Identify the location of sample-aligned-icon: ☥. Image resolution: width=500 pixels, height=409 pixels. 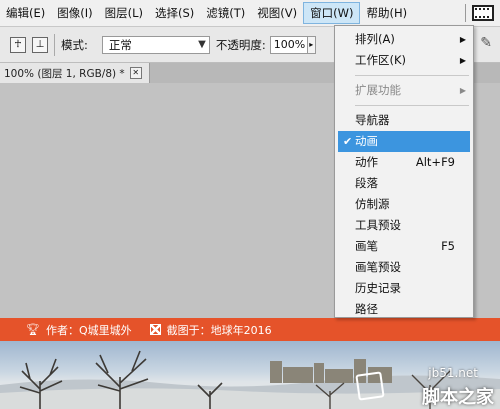
(18, 44).